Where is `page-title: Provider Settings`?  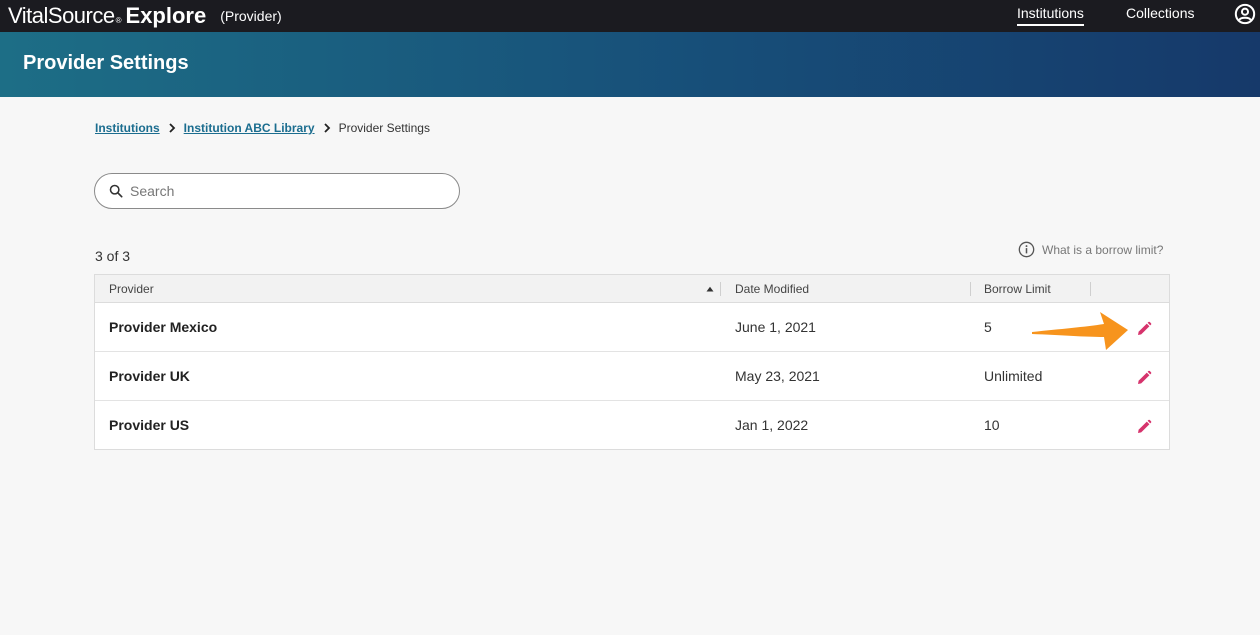
page-title: Provider Settings is located at coordinates (106, 63).